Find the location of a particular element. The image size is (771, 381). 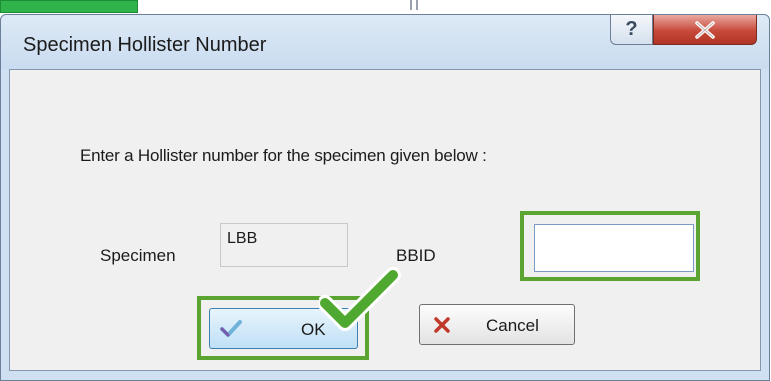

cancel-button-label: Cancel is located at coordinates (512, 325).